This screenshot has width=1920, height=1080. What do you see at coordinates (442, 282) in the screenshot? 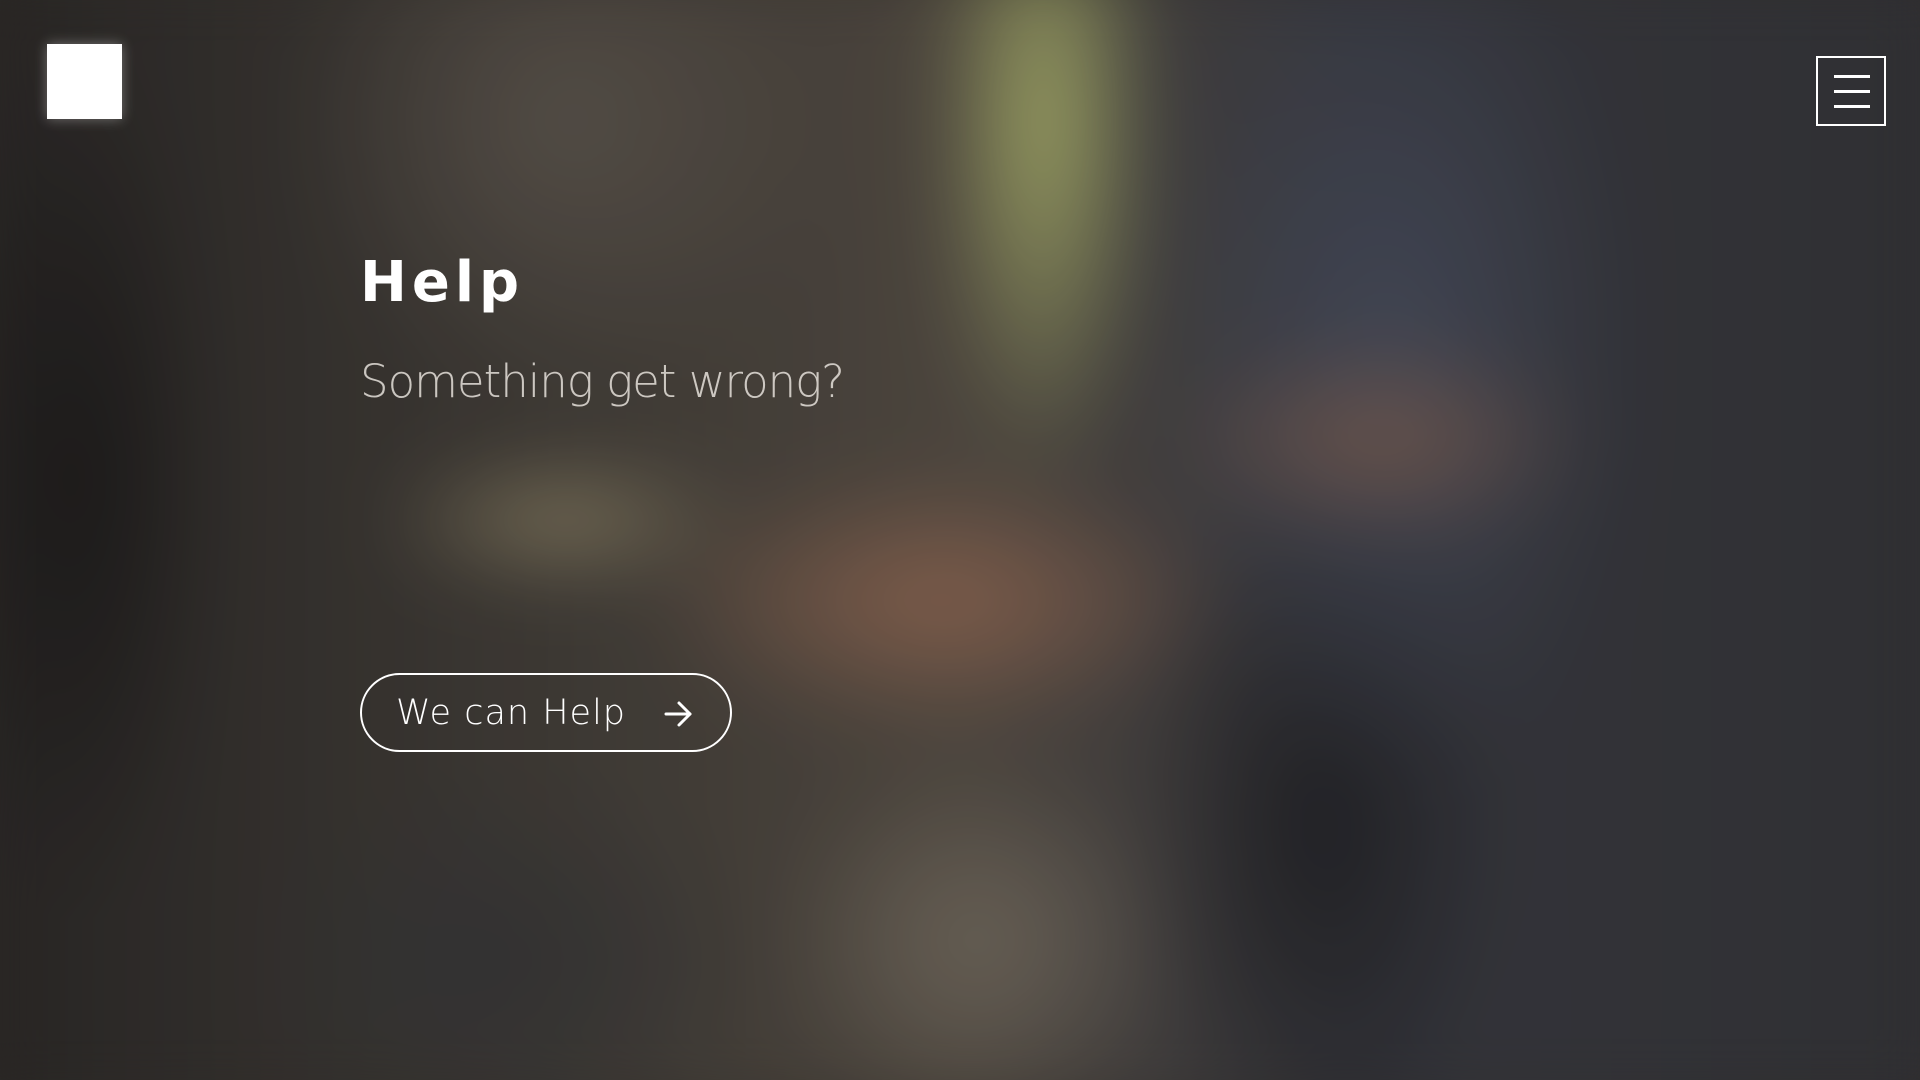
I see `page-title: Help` at bounding box center [442, 282].